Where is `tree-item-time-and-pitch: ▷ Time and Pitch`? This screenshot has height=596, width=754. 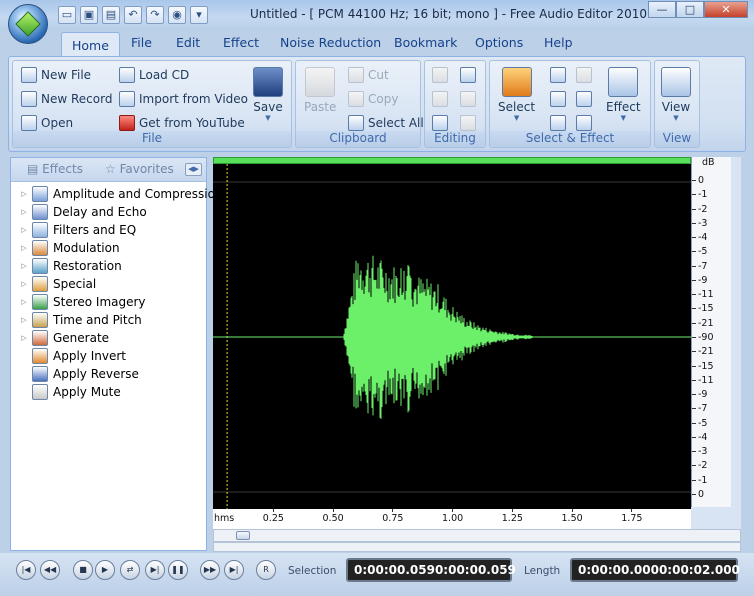 tree-item-time-and-pitch: ▷ Time and Pitch is located at coordinates (76, 320).